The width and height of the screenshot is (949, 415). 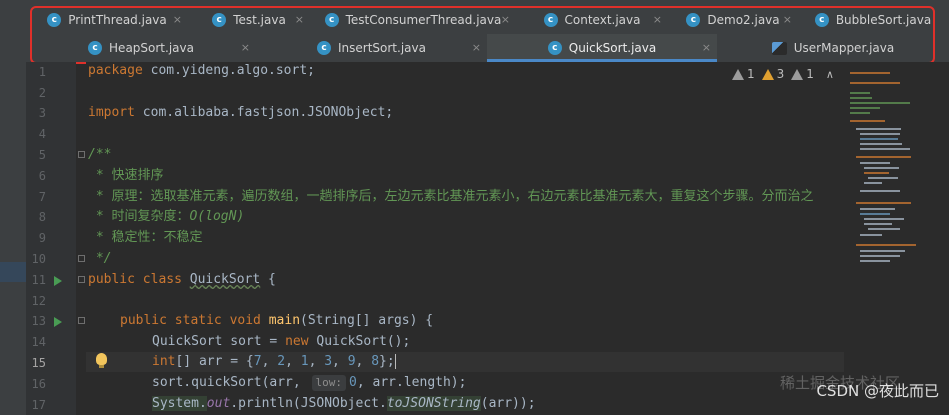 I want to click on method-name: main, so click(x=284, y=320).